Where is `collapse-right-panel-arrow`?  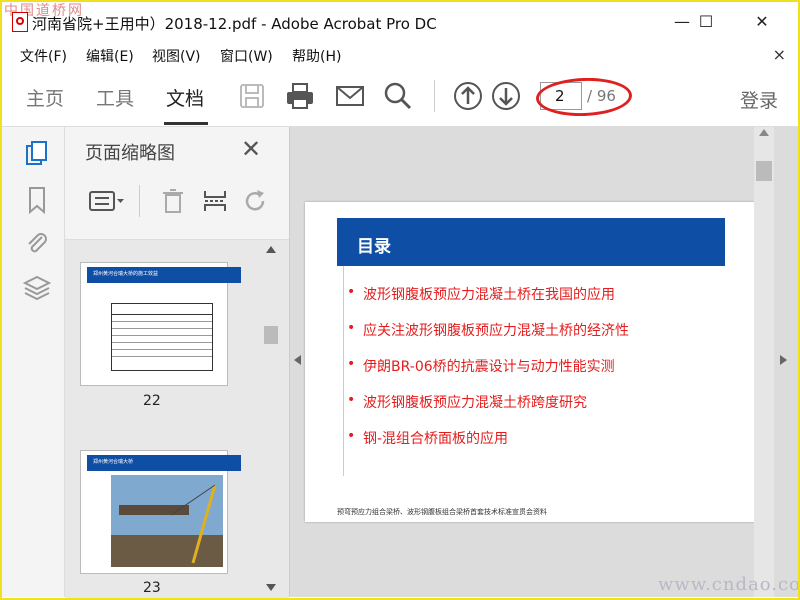
collapse-right-panel-arrow is located at coordinates (783, 360).